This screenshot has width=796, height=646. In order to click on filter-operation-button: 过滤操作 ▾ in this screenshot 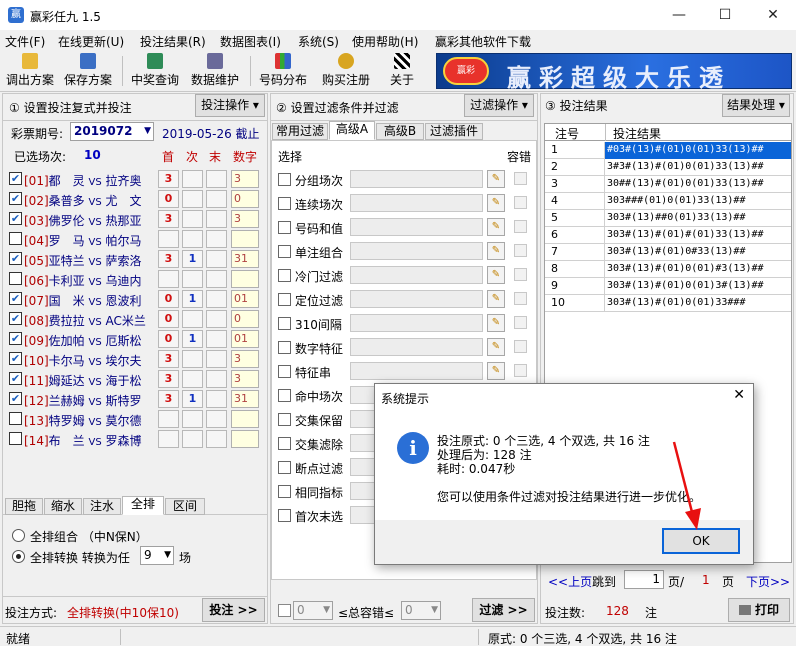, I will do `click(499, 105)`.